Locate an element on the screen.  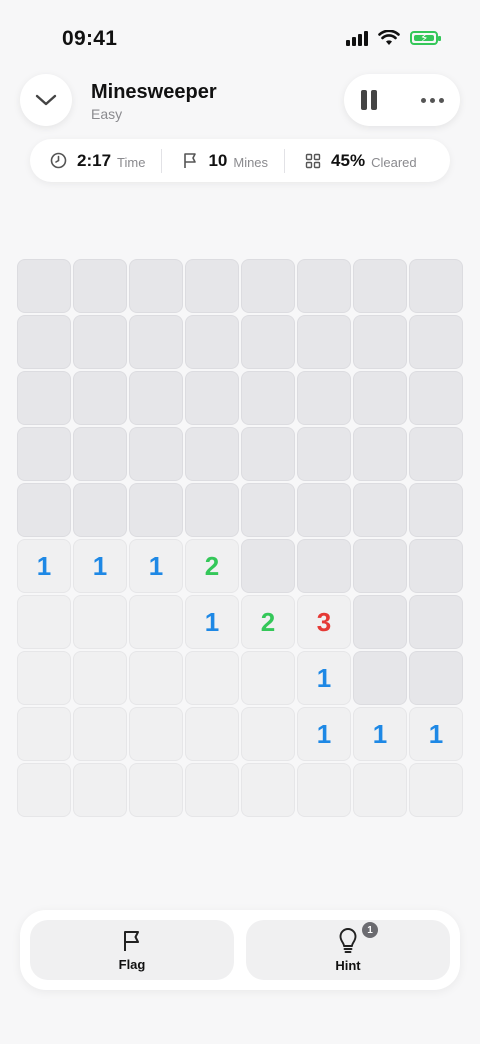
hint-count-badge: 1 is located at coordinates (370, 930).